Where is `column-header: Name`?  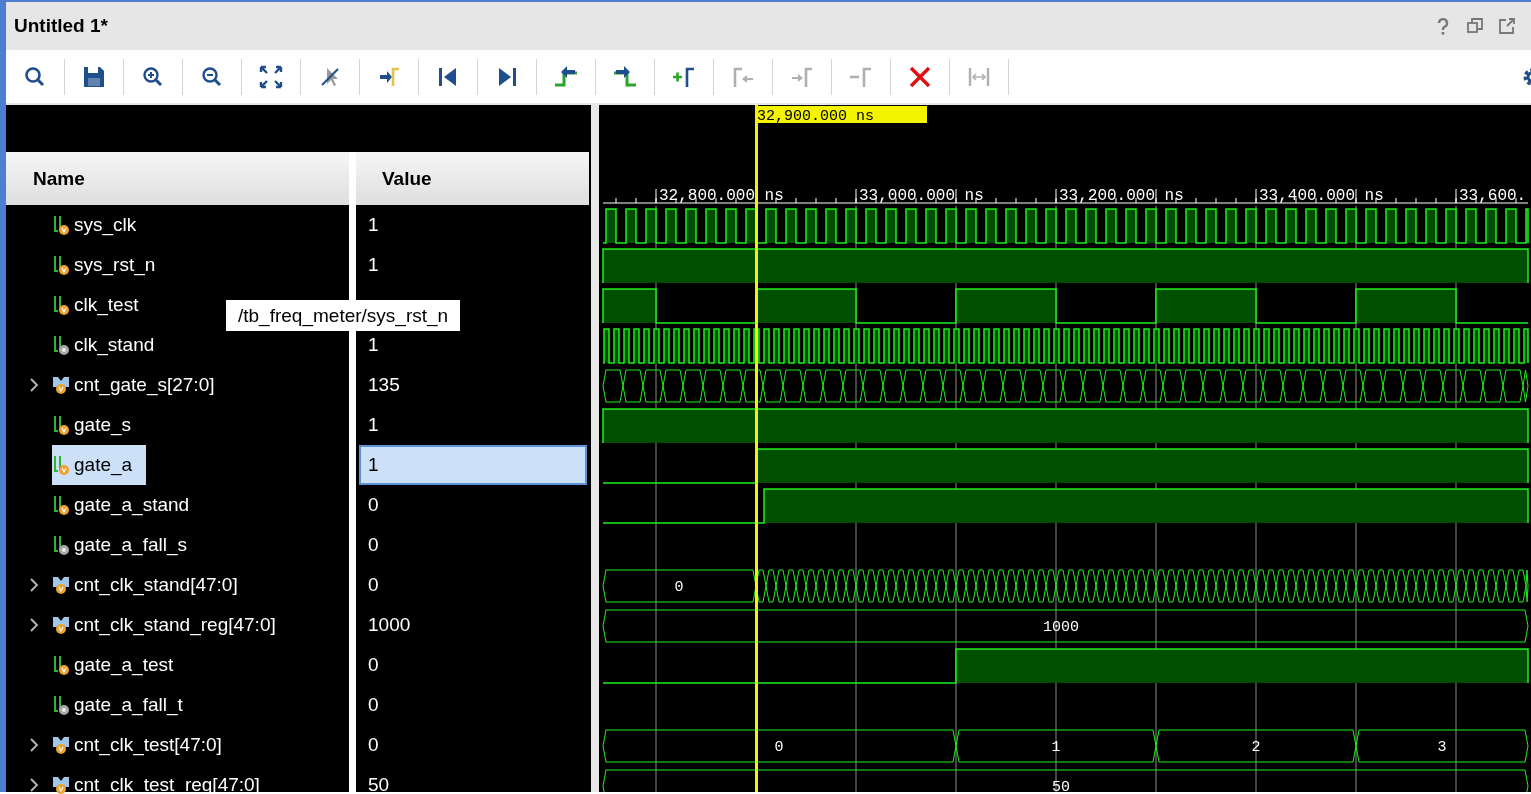 column-header: Name is located at coordinates (177, 178).